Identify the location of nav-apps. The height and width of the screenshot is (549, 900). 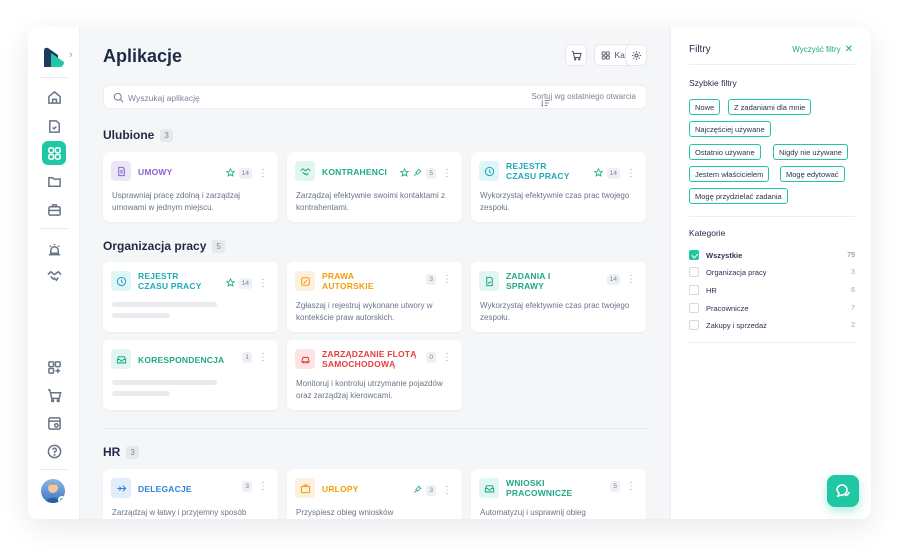
(54, 153).